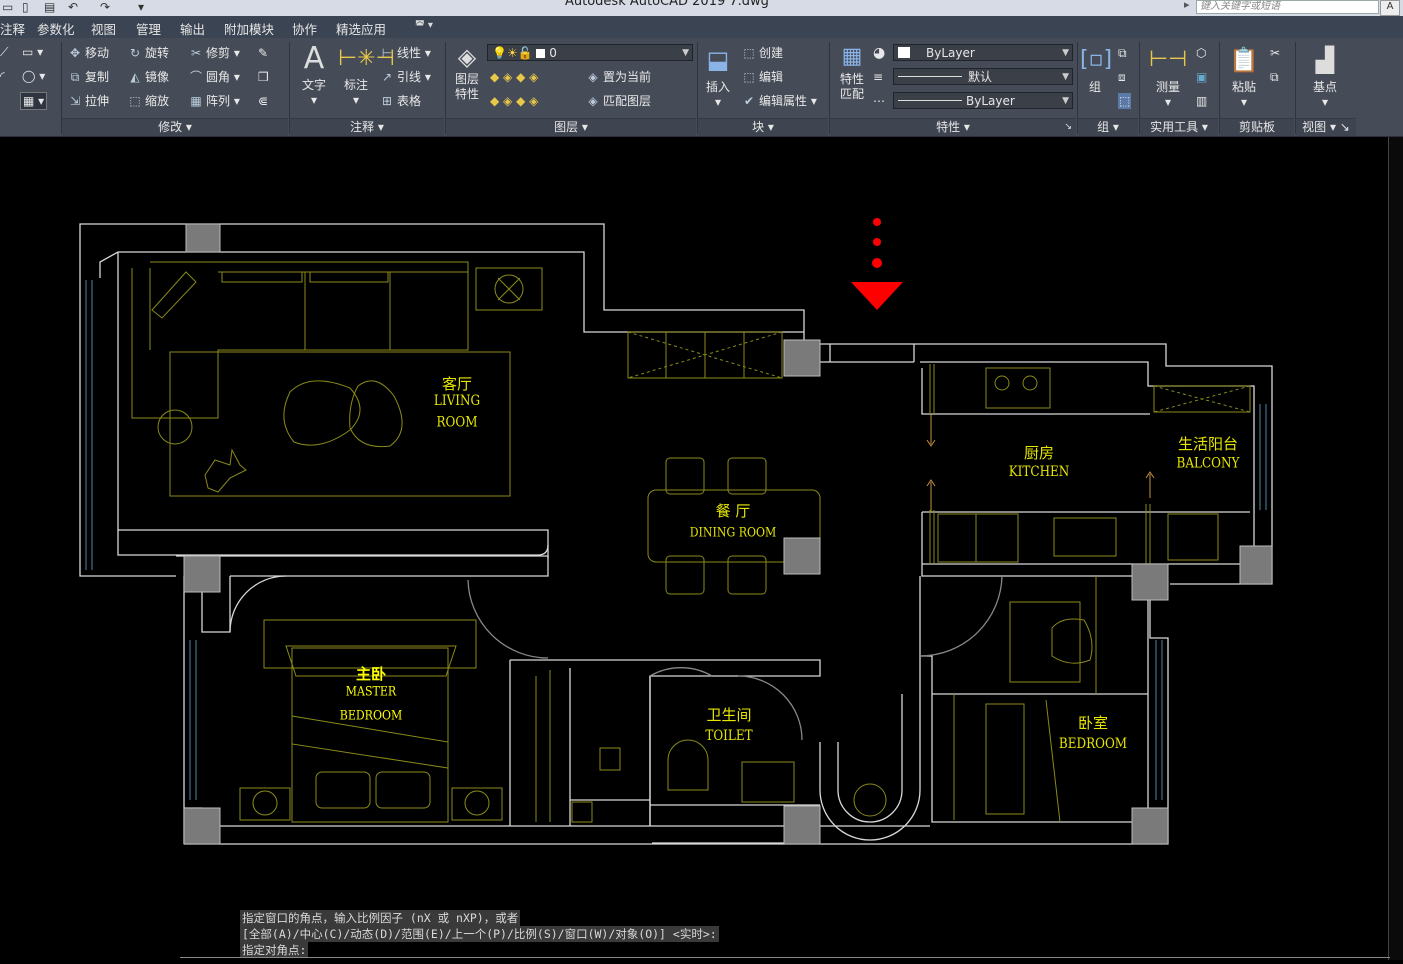 The width and height of the screenshot is (1403, 964). Describe the element at coordinates (514, 77) in the screenshot. I see `layer-tools-row1: ◆ ◈ ◆ ◈` at that location.